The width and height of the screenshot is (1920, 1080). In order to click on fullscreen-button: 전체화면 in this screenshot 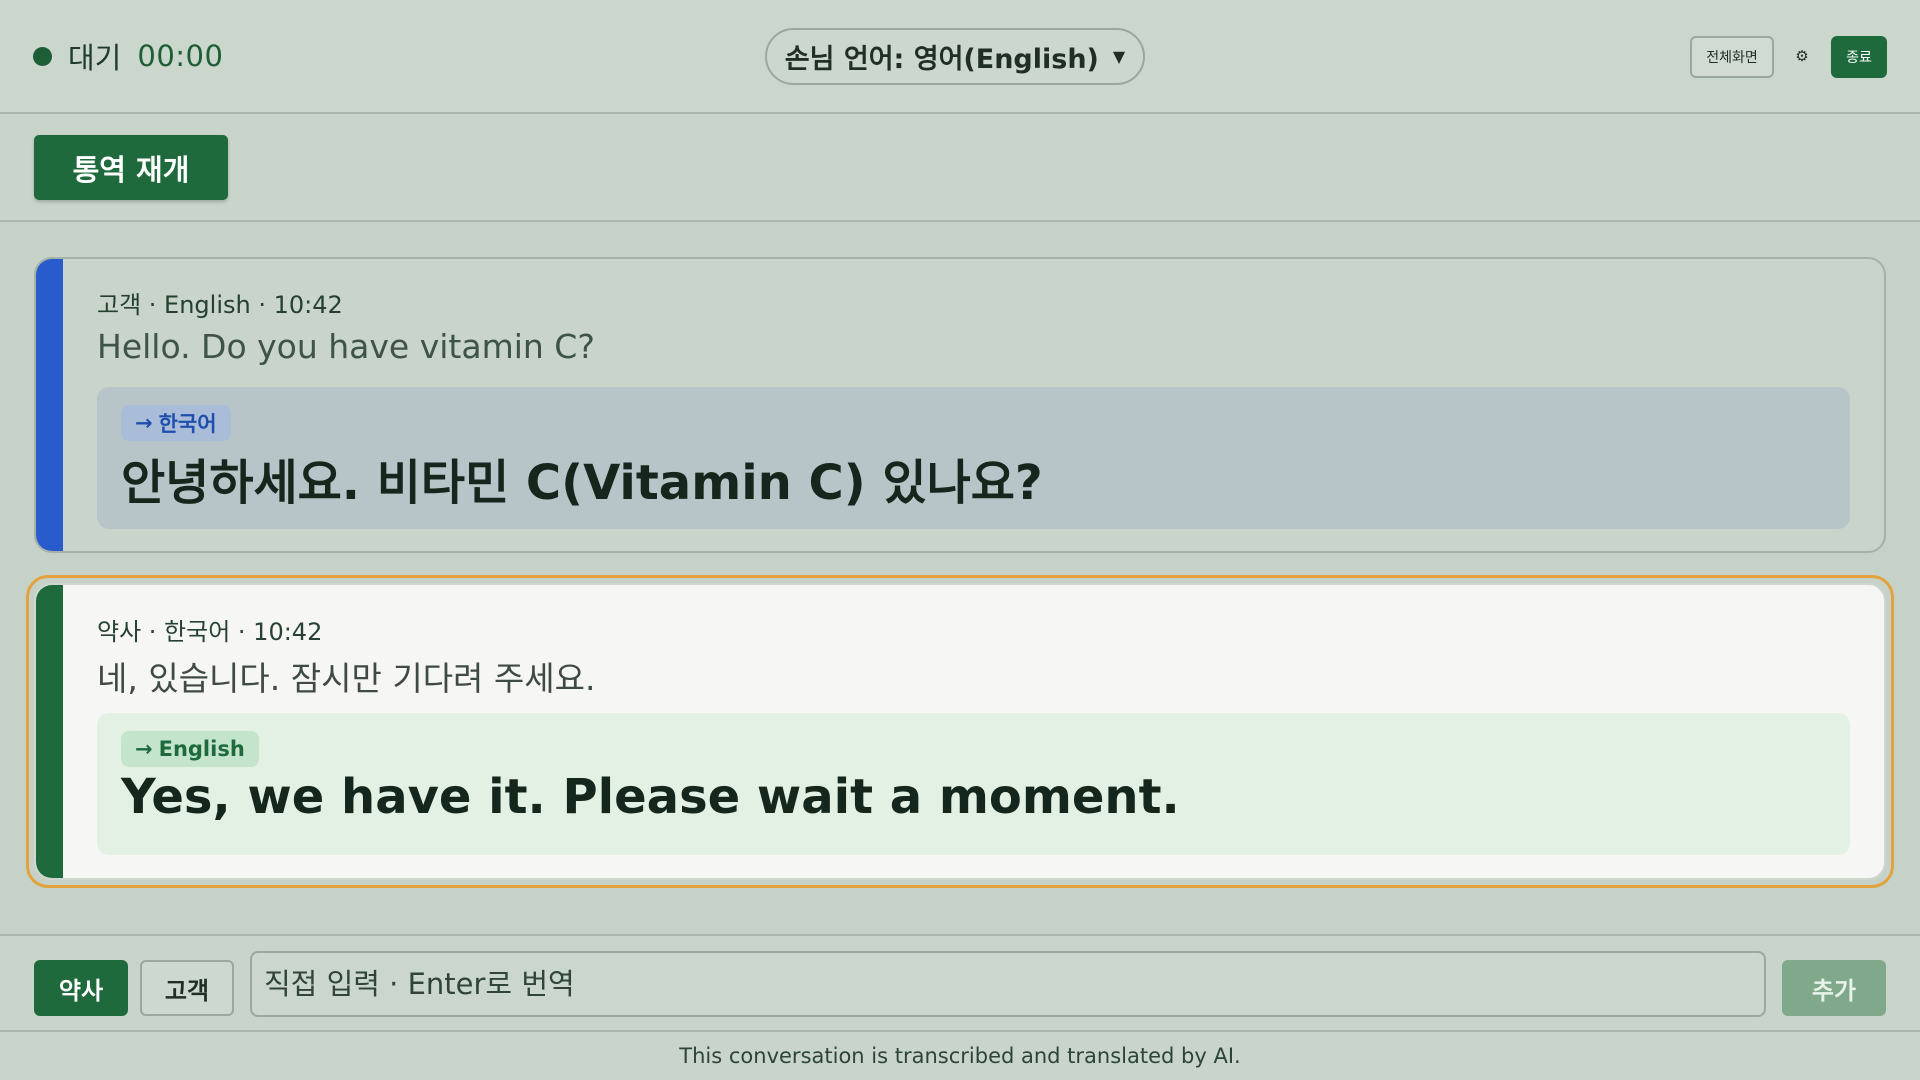, I will do `click(1732, 57)`.